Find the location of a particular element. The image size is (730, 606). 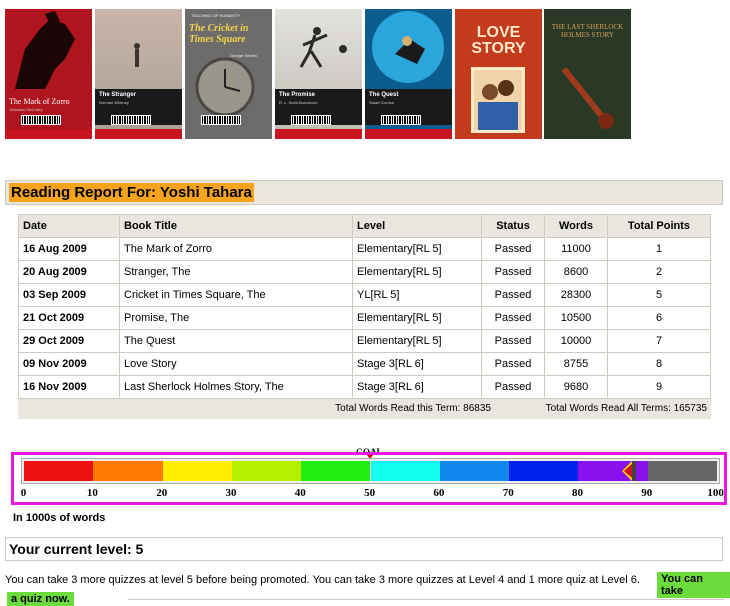

column-header: Total Points is located at coordinates (659, 226).